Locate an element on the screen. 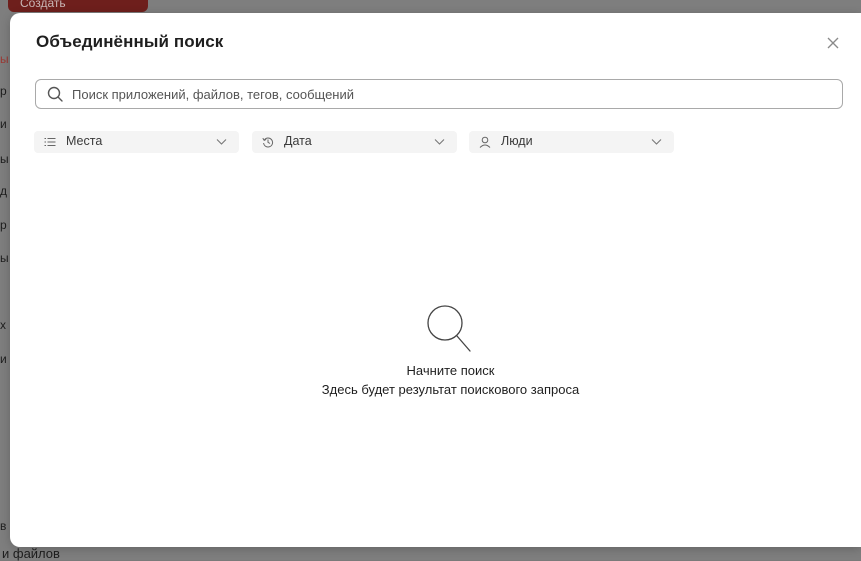  bg-fragment: д is located at coordinates (4, 191).